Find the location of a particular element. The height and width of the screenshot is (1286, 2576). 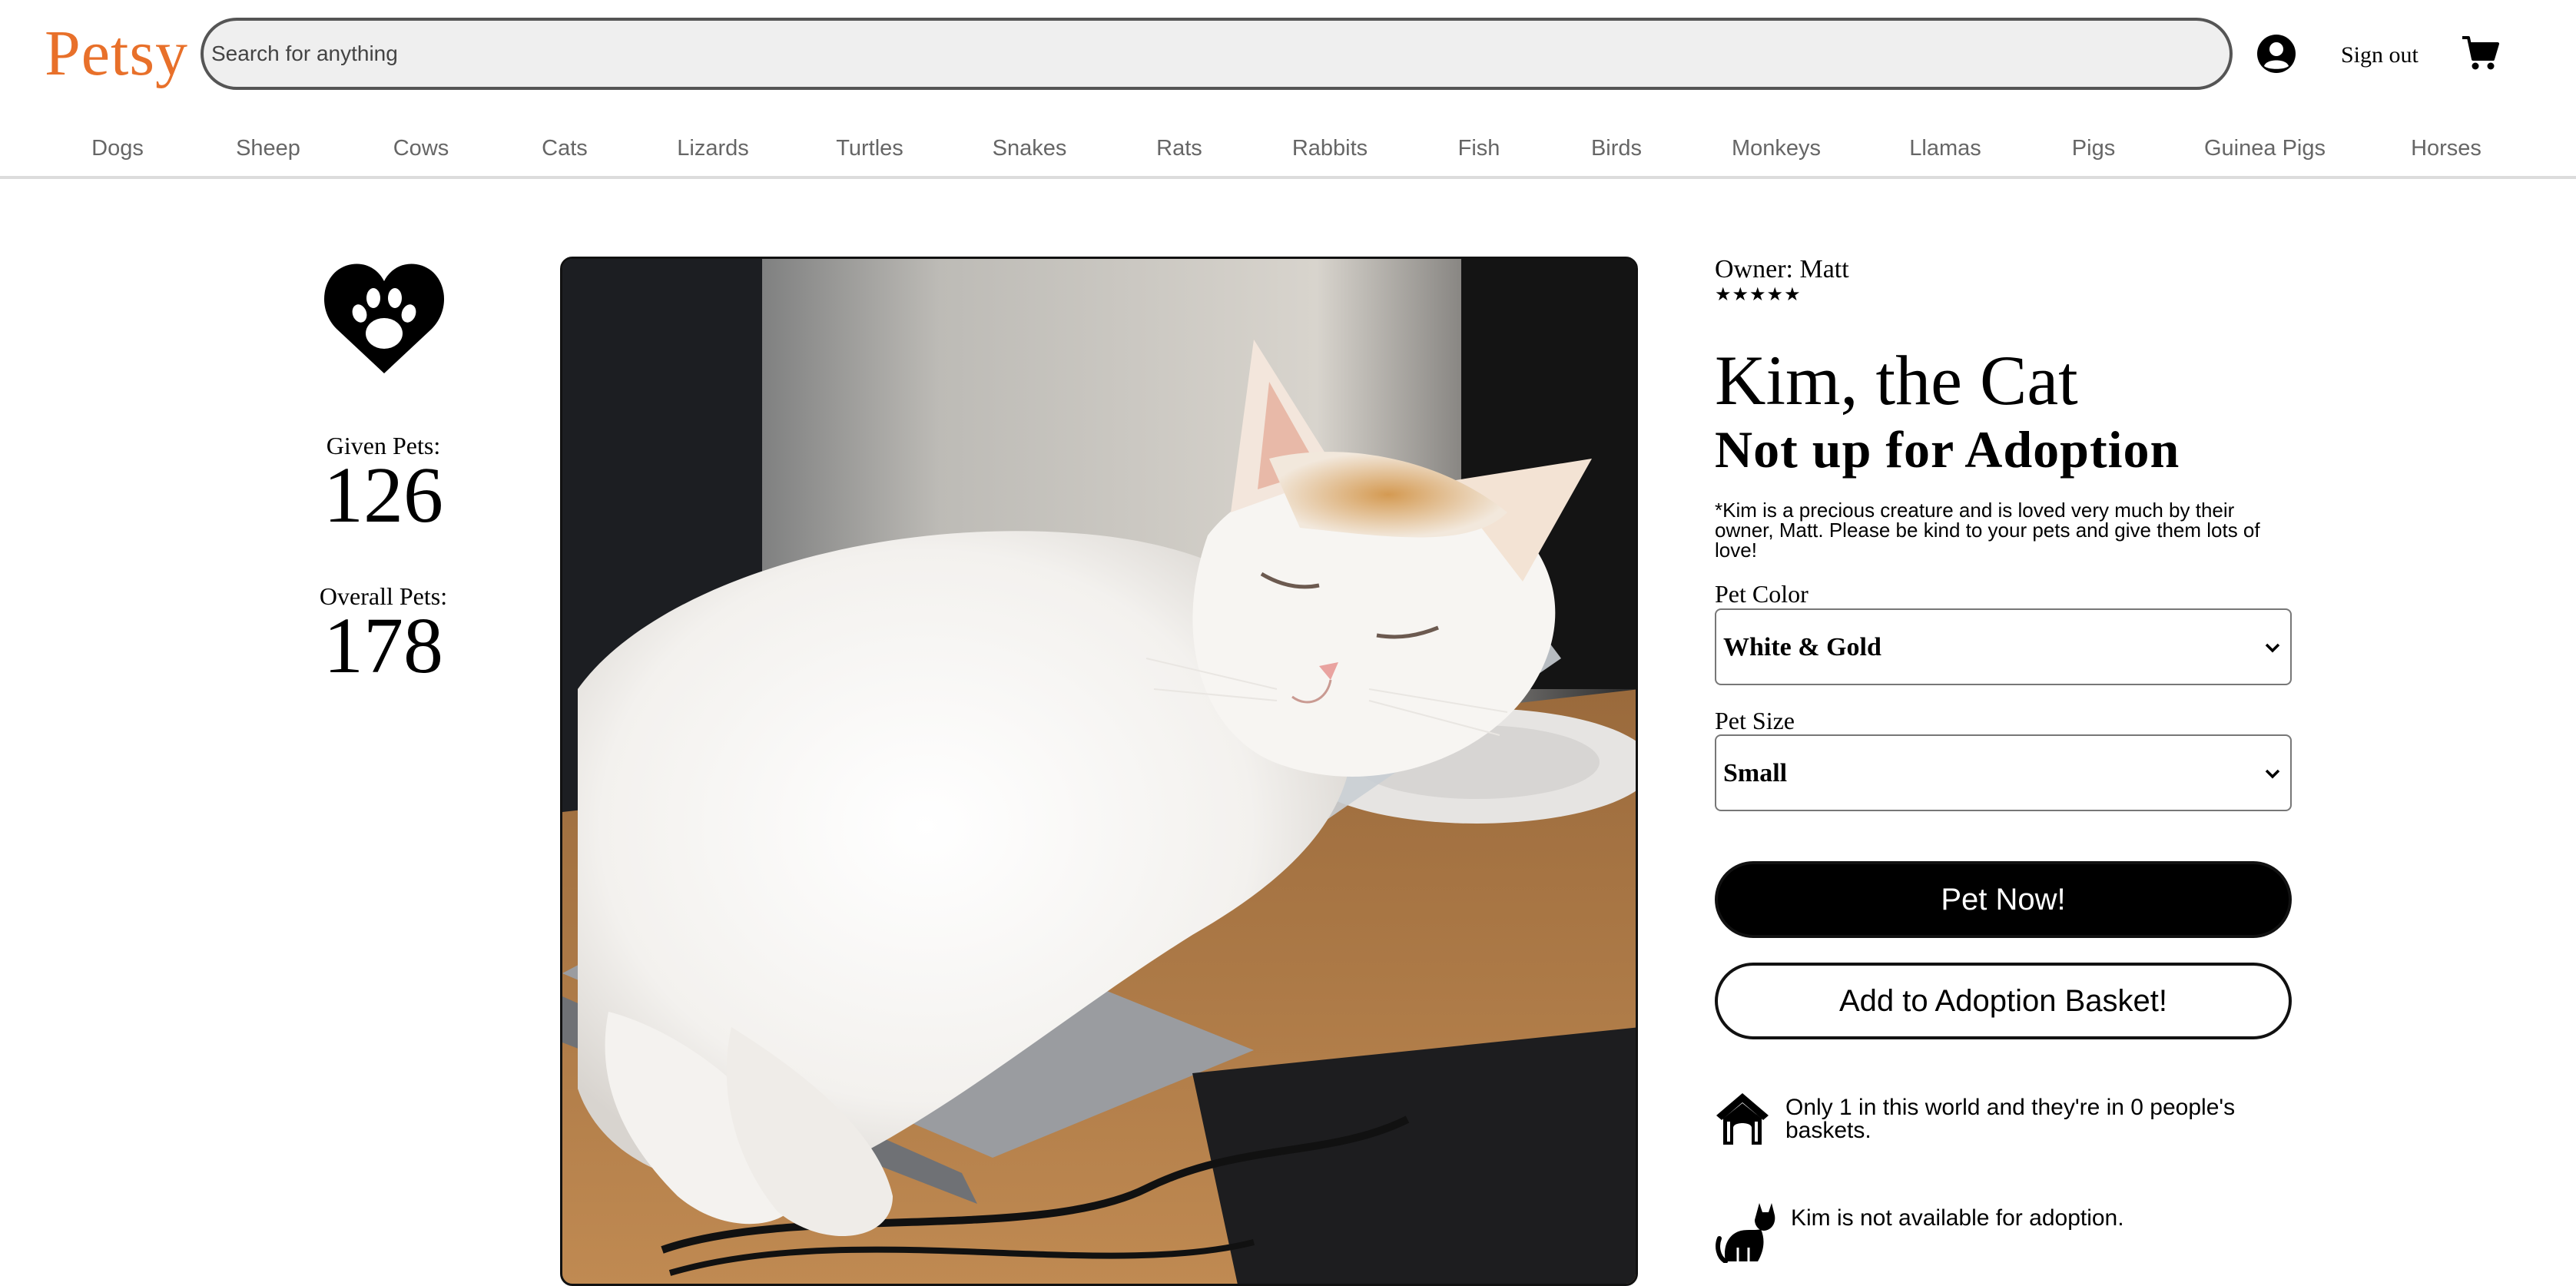

pet-color-label: Pet Color is located at coordinates (1762, 594).